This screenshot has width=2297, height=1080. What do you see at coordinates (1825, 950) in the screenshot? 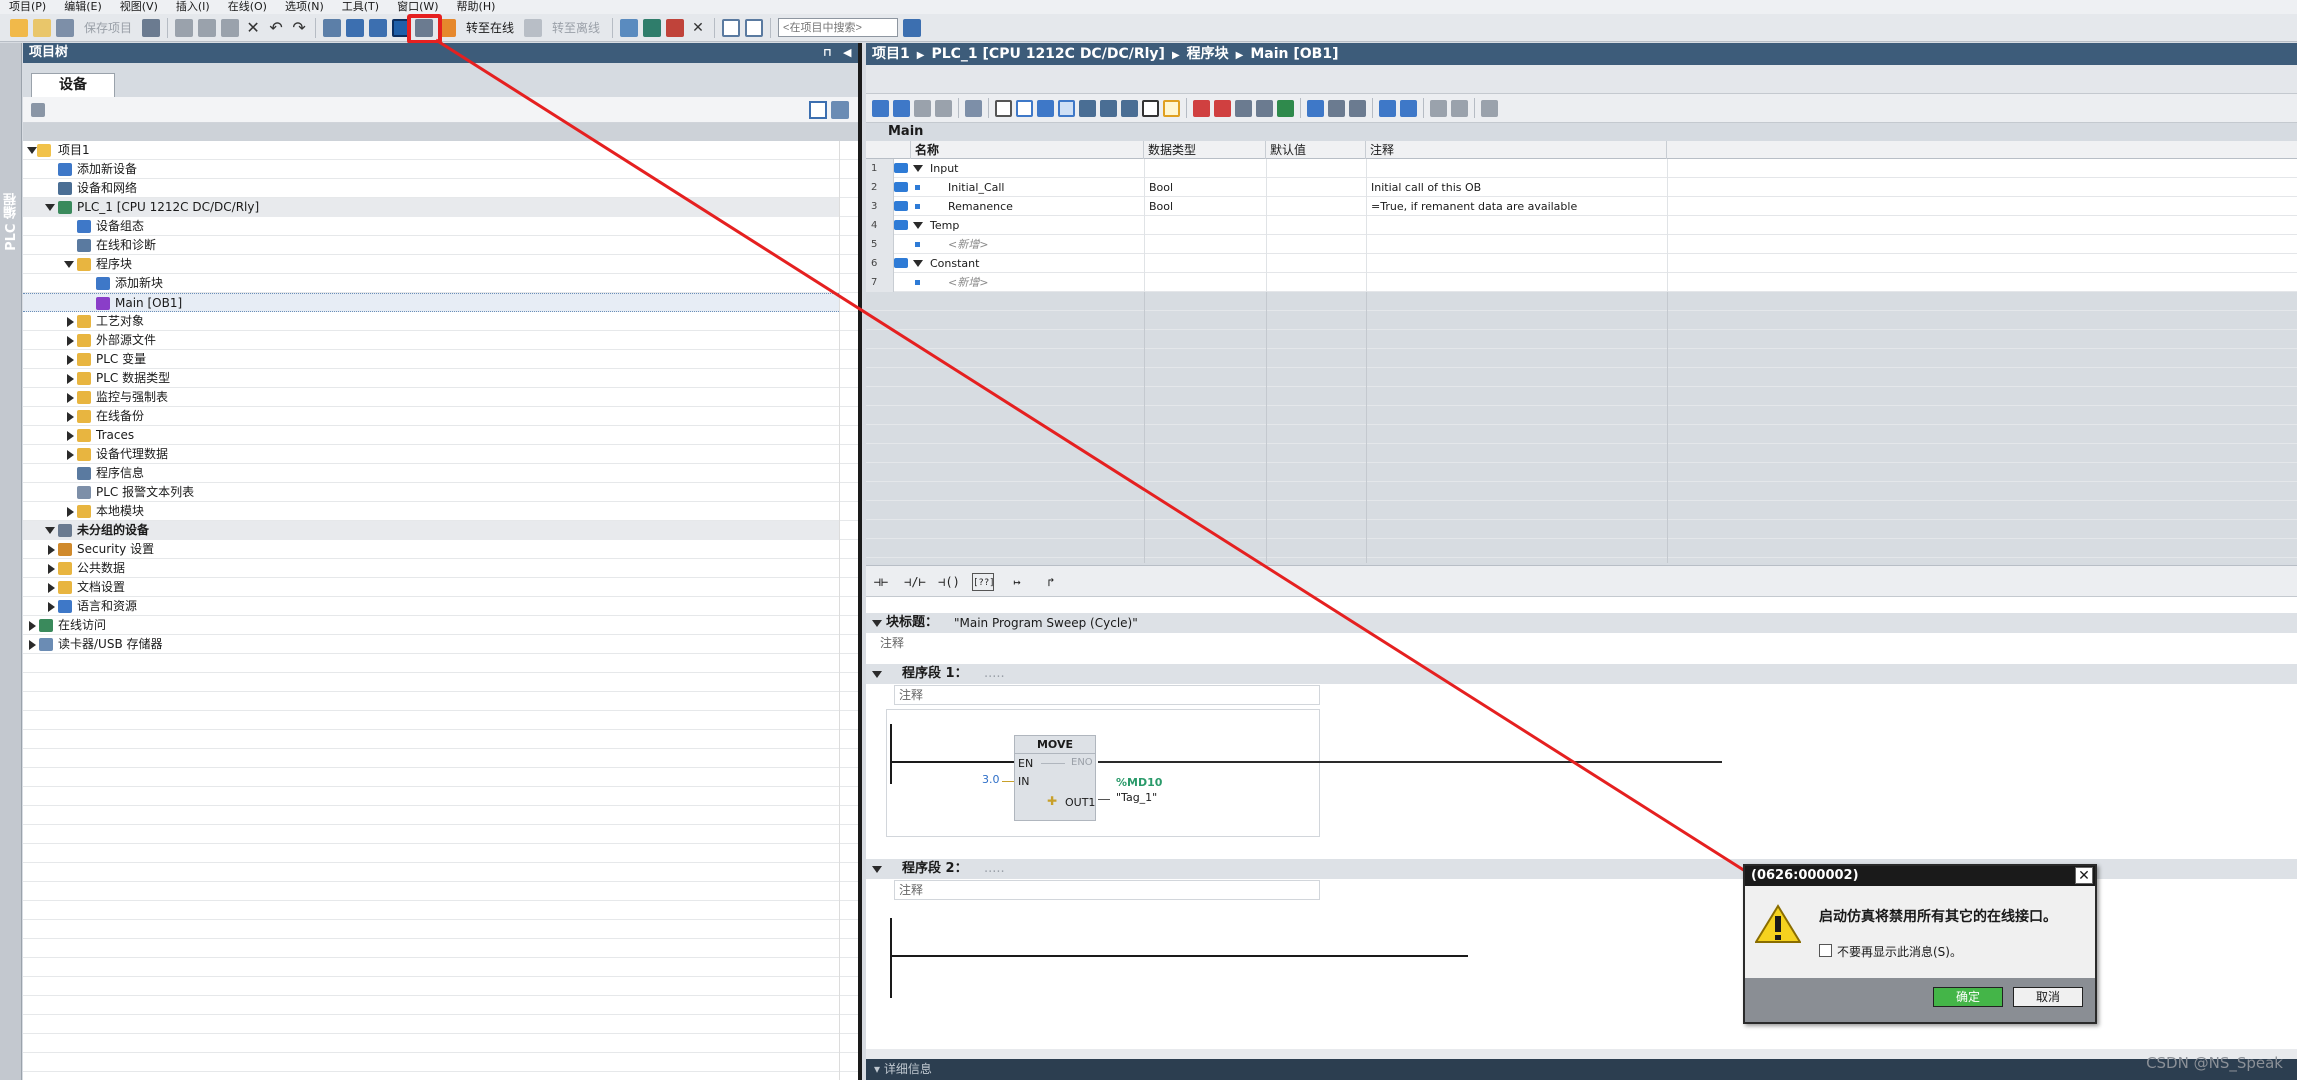
I see `dont-show-again-checkbox` at bounding box center [1825, 950].